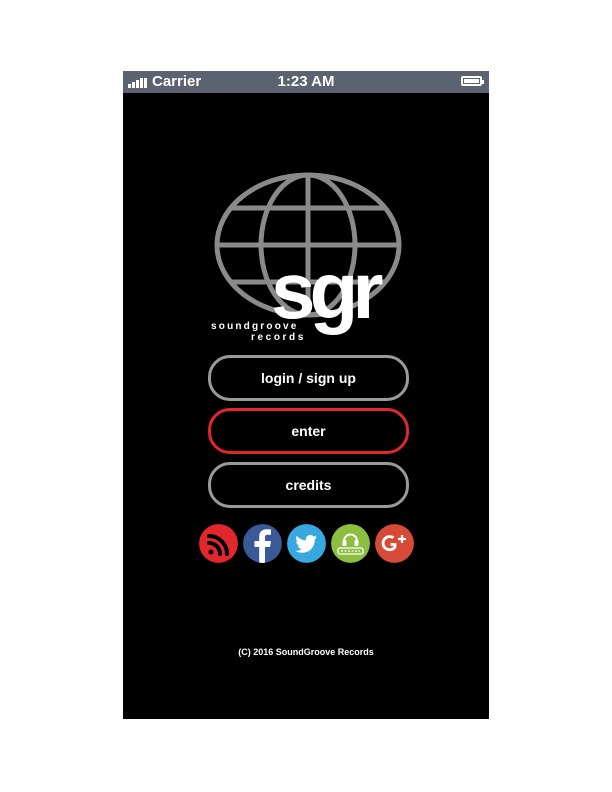  What do you see at coordinates (308, 378) in the screenshot?
I see `login-signup-button: login / sign up` at bounding box center [308, 378].